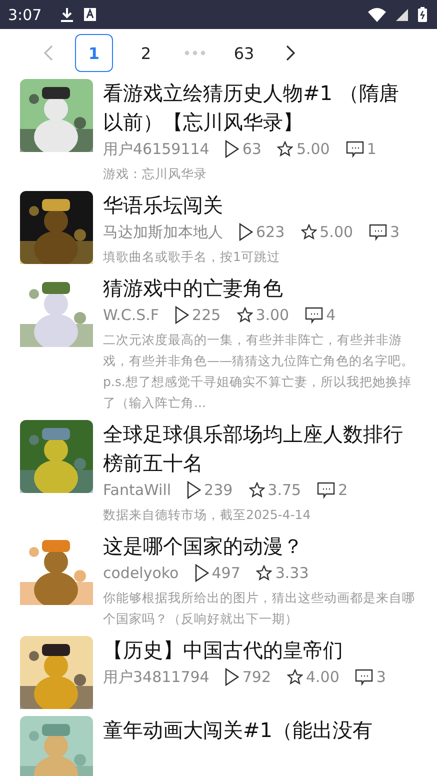 This screenshot has width=437, height=776. What do you see at coordinates (252, 149) in the screenshot?
I see `play-count: 63` at bounding box center [252, 149].